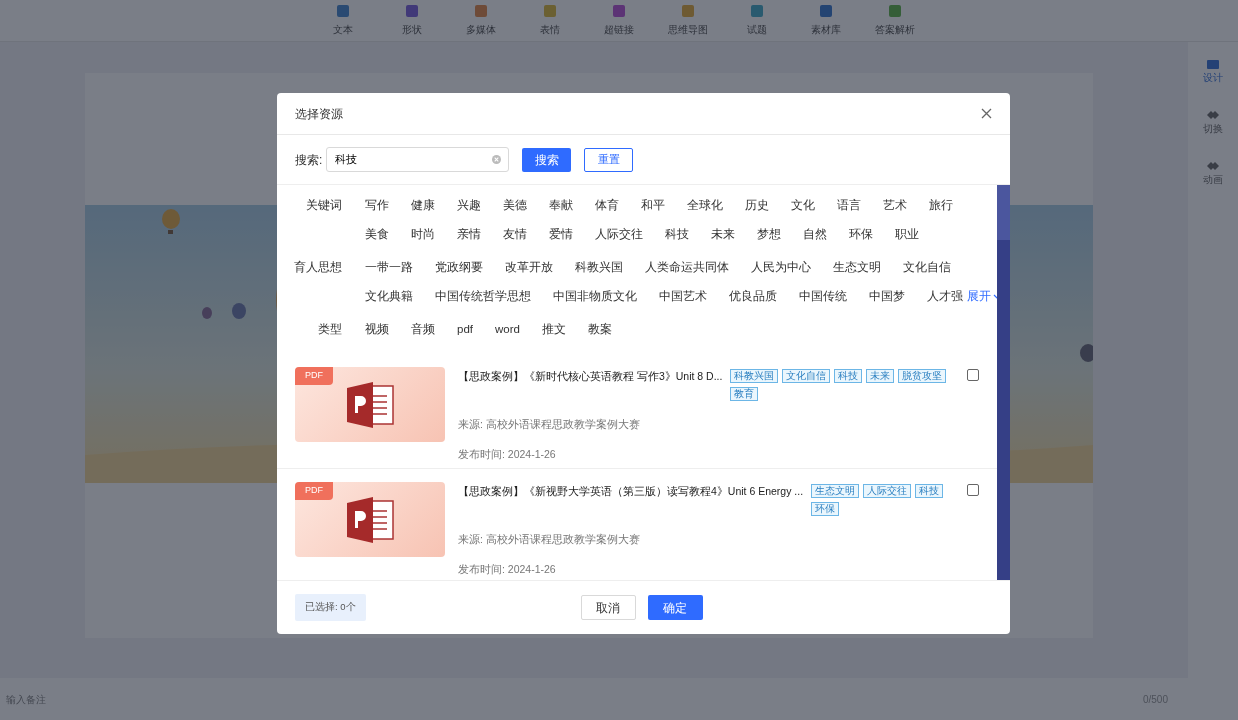 Image resolution: width=1238 pixels, height=720 pixels. I want to click on filter-tag: 中国传统, so click(823, 296).